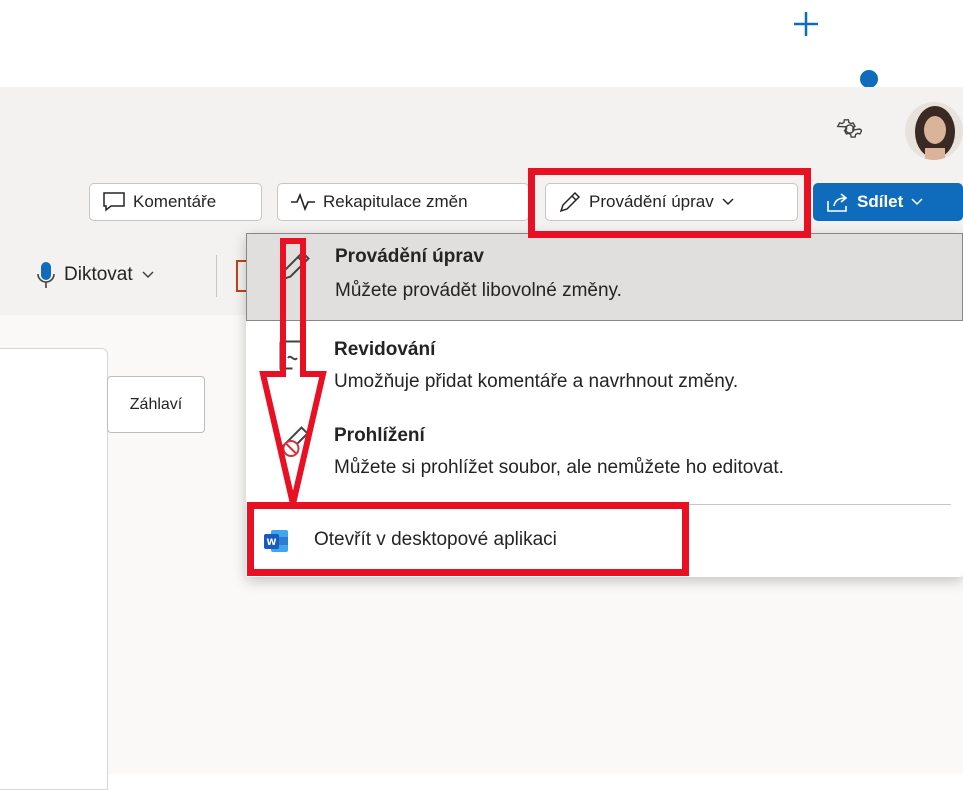 This screenshot has width=963, height=790. I want to click on ribbon-divider, so click(216, 276).